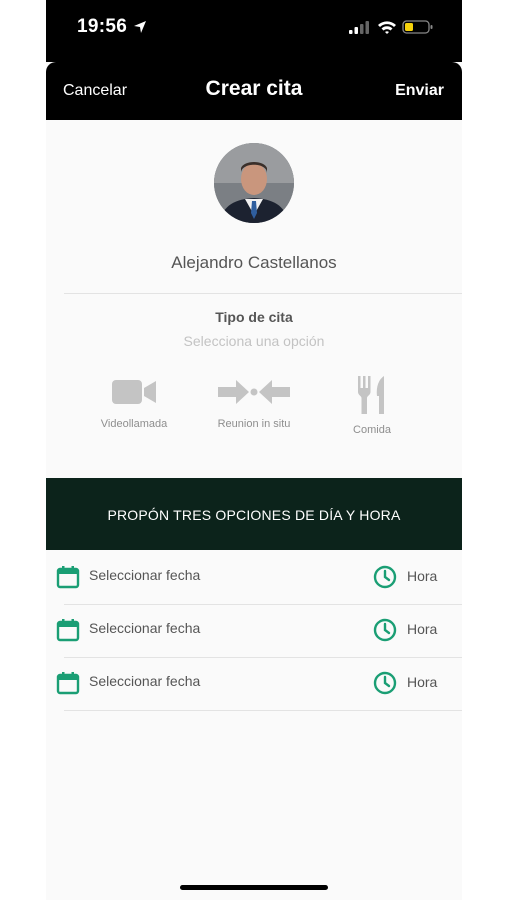 The image size is (507, 900). Describe the element at coordinates (254, 317) in the screenshot. I see `appointment-type-label: Tipo de cita` at that location.